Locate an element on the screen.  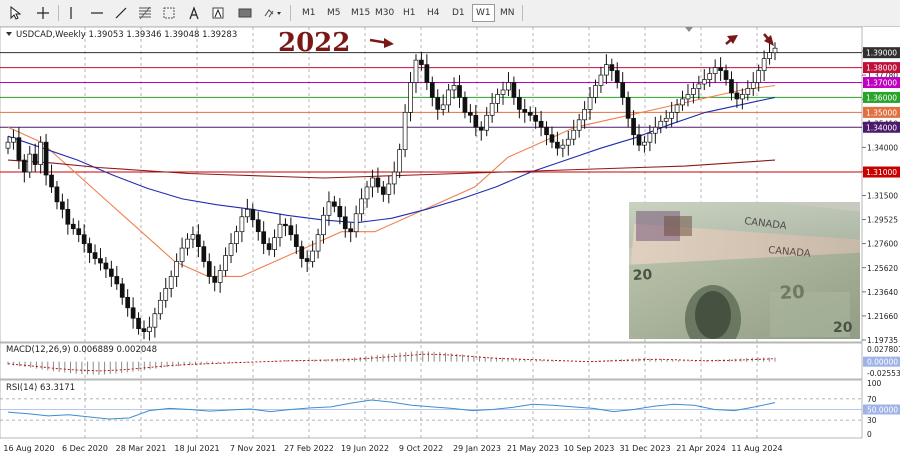
shapes-icon is located at coordinates (169, 13).